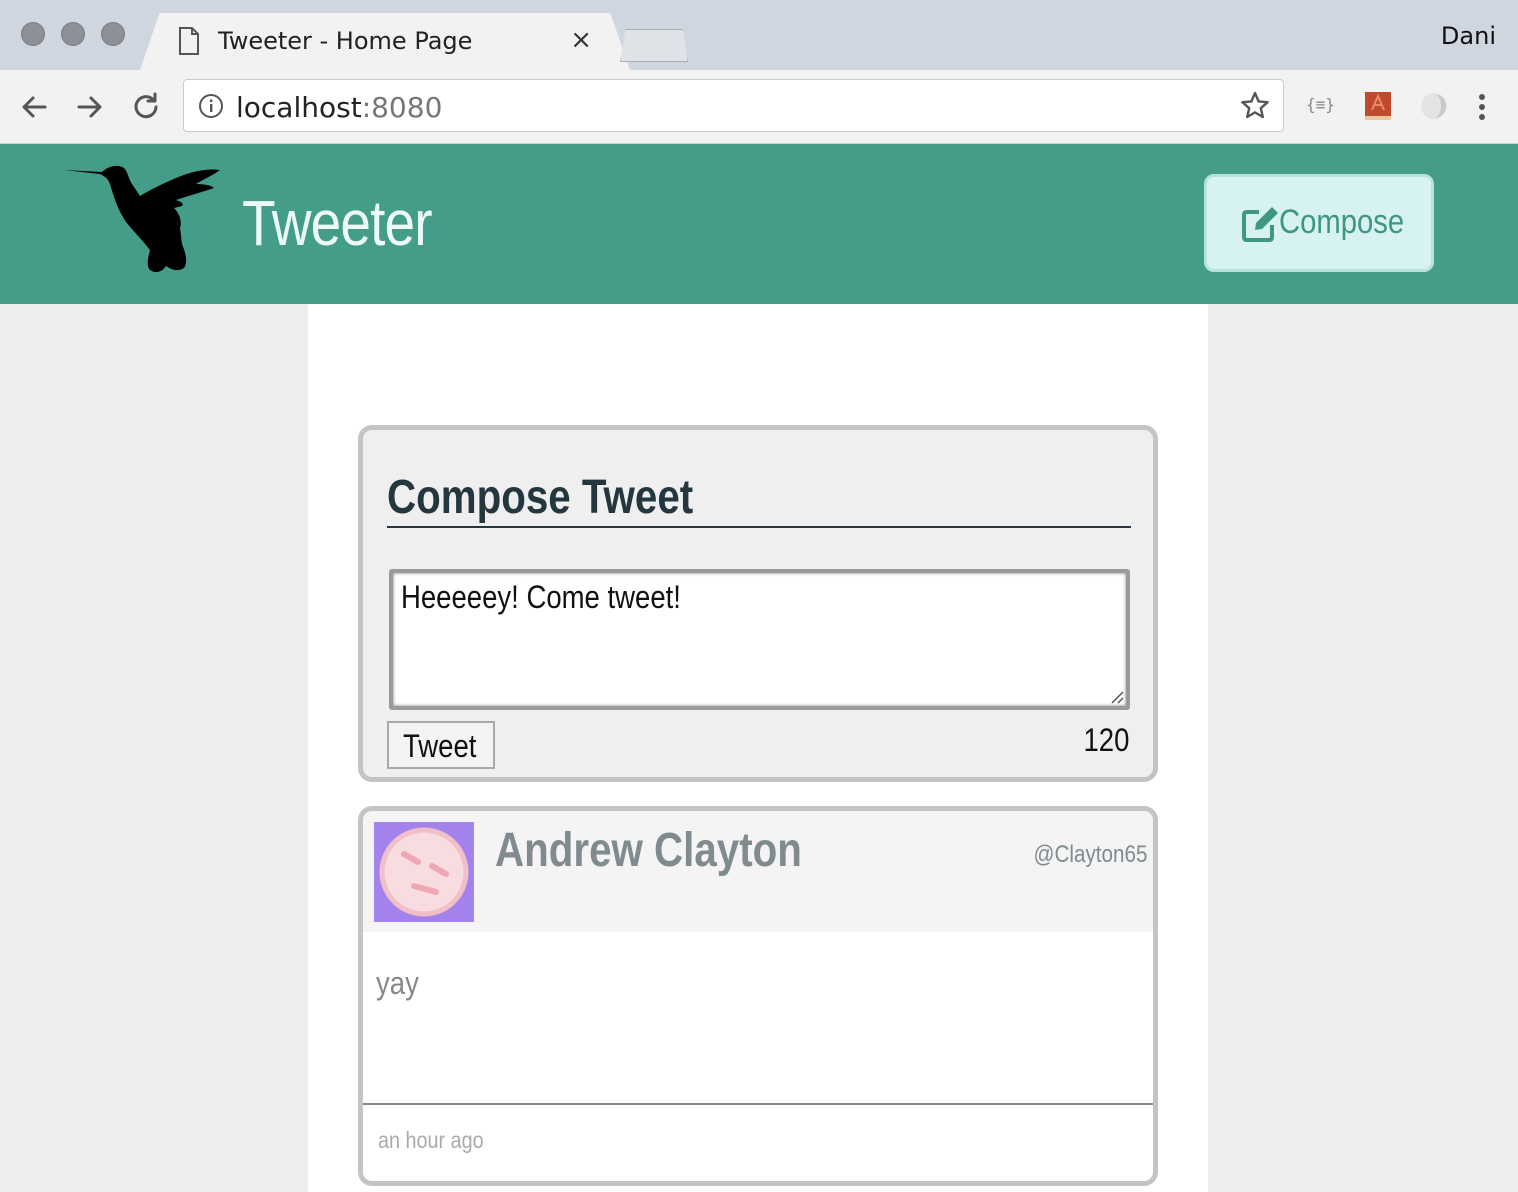 The image size is (1518, 1192). Describe the element at coordinates (337, 223) in the screenshot. I see `app-title: Tweeter` at that location.